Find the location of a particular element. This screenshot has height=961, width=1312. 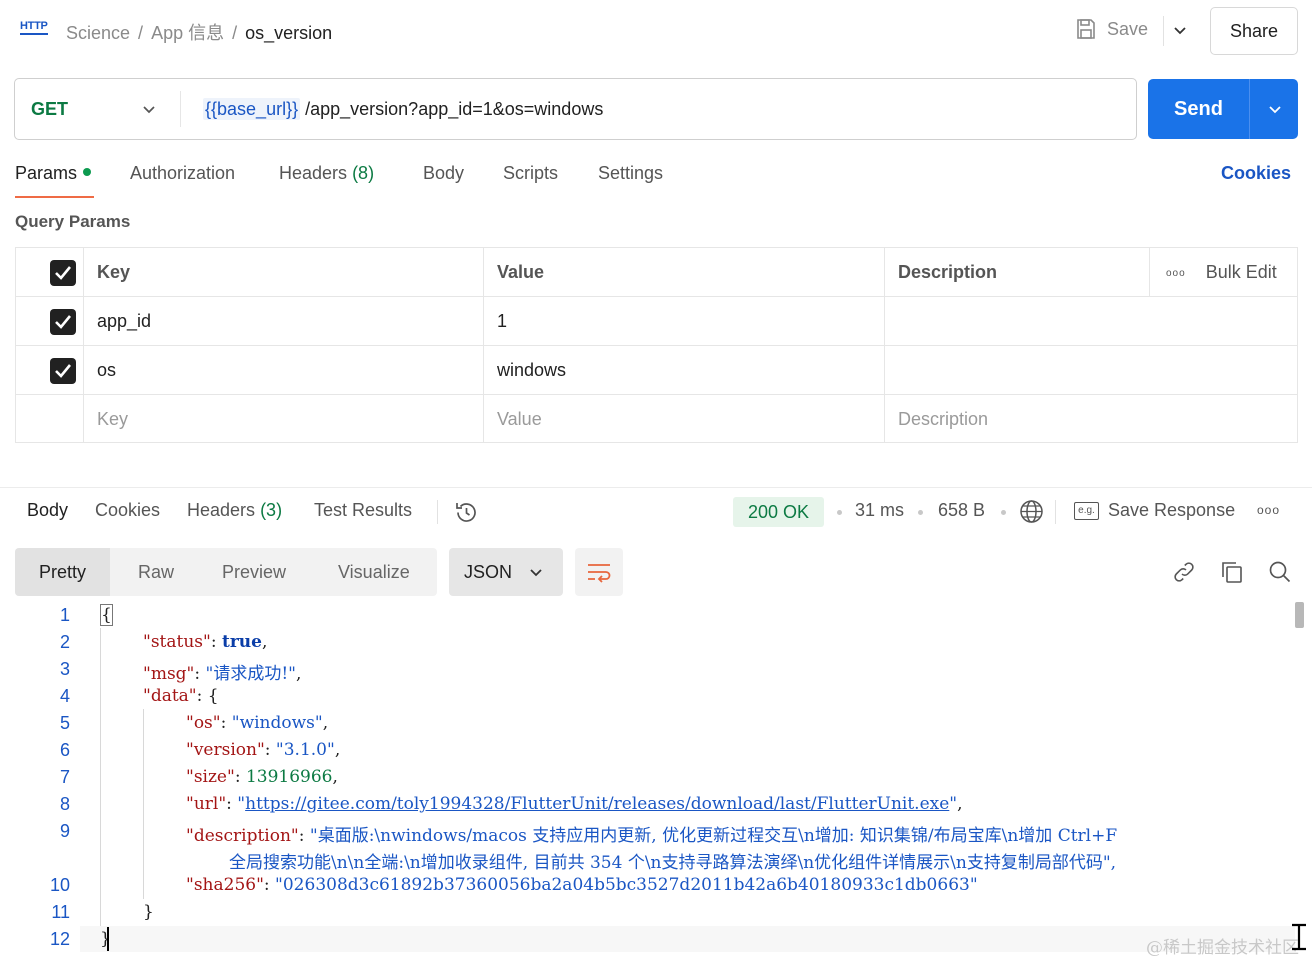

tab-authorization: Authorization is located at coordinates (182, 173).